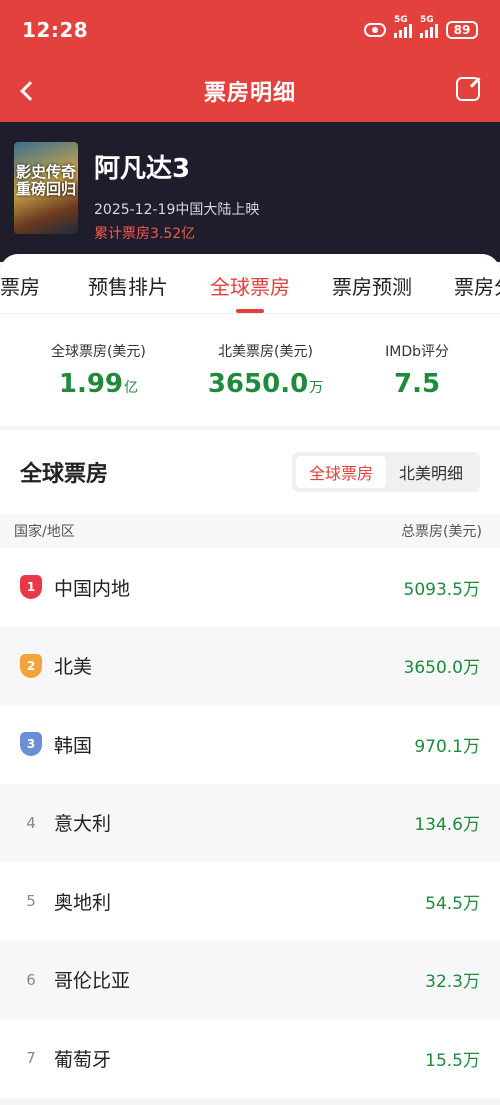  I want to click on stat-unit: 万, so click(316, 388).